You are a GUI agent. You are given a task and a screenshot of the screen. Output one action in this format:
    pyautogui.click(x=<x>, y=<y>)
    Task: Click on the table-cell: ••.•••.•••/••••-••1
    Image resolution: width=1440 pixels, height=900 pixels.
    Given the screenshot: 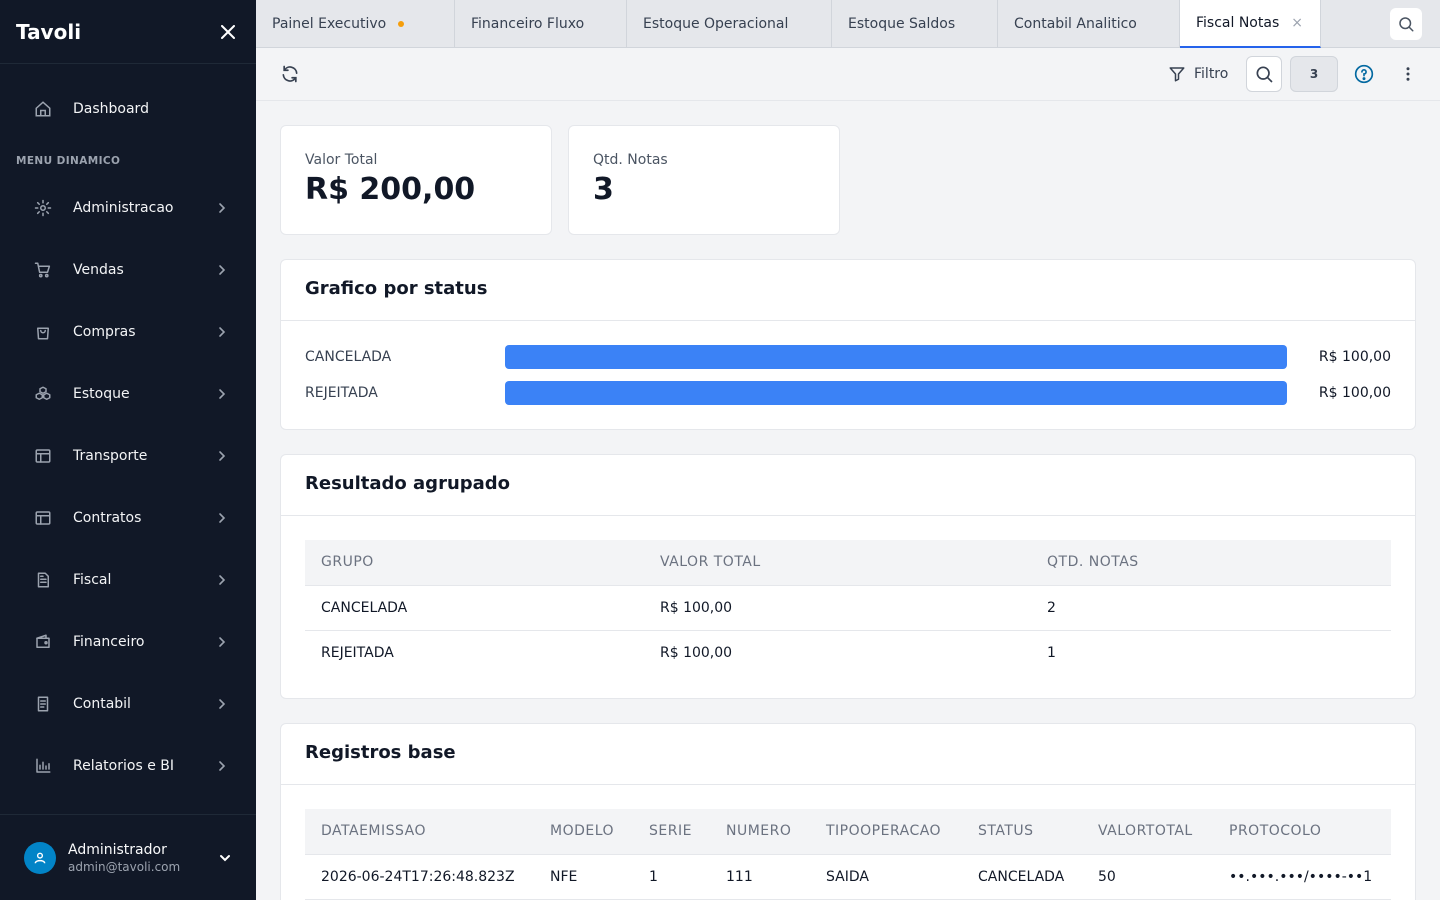 What is the action you would take?
    pyautogui.click(x=1302, y=877)
    